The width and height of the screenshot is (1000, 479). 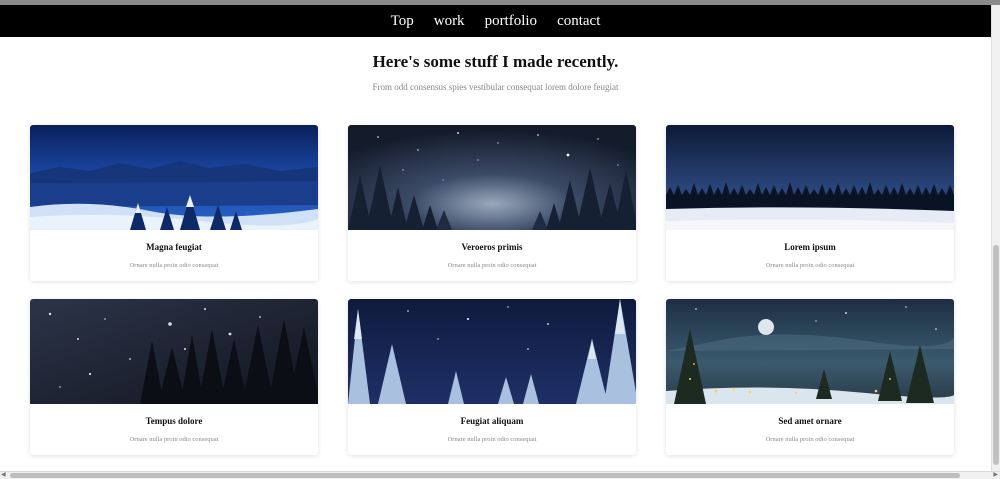 I want to click on nav-link-contact: contact, so click(x=578, y=21).